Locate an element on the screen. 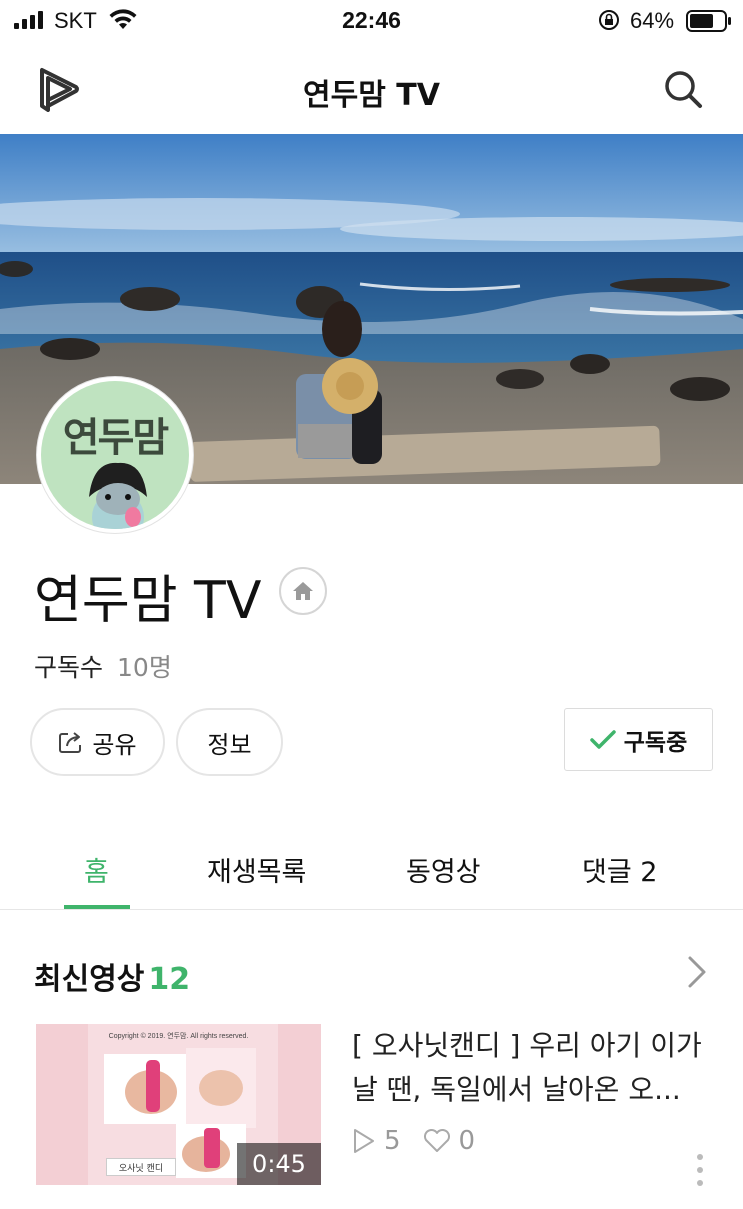  subscriber-count: 구독수 10명 is located at coordinates (103, 666).